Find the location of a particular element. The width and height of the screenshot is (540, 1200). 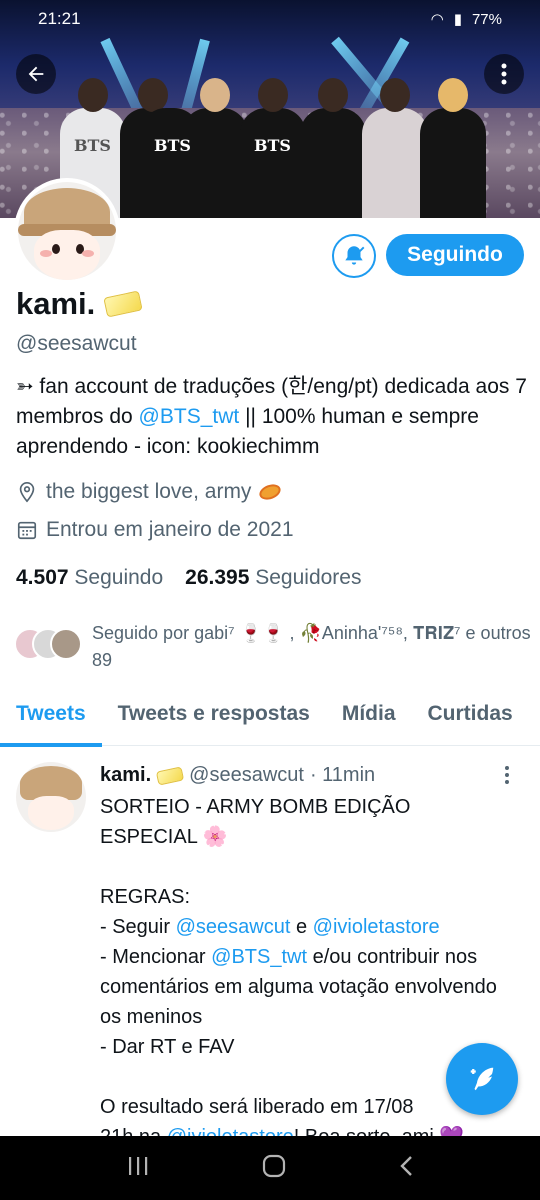

avatar-illustration is located at coordinates (67, 231).